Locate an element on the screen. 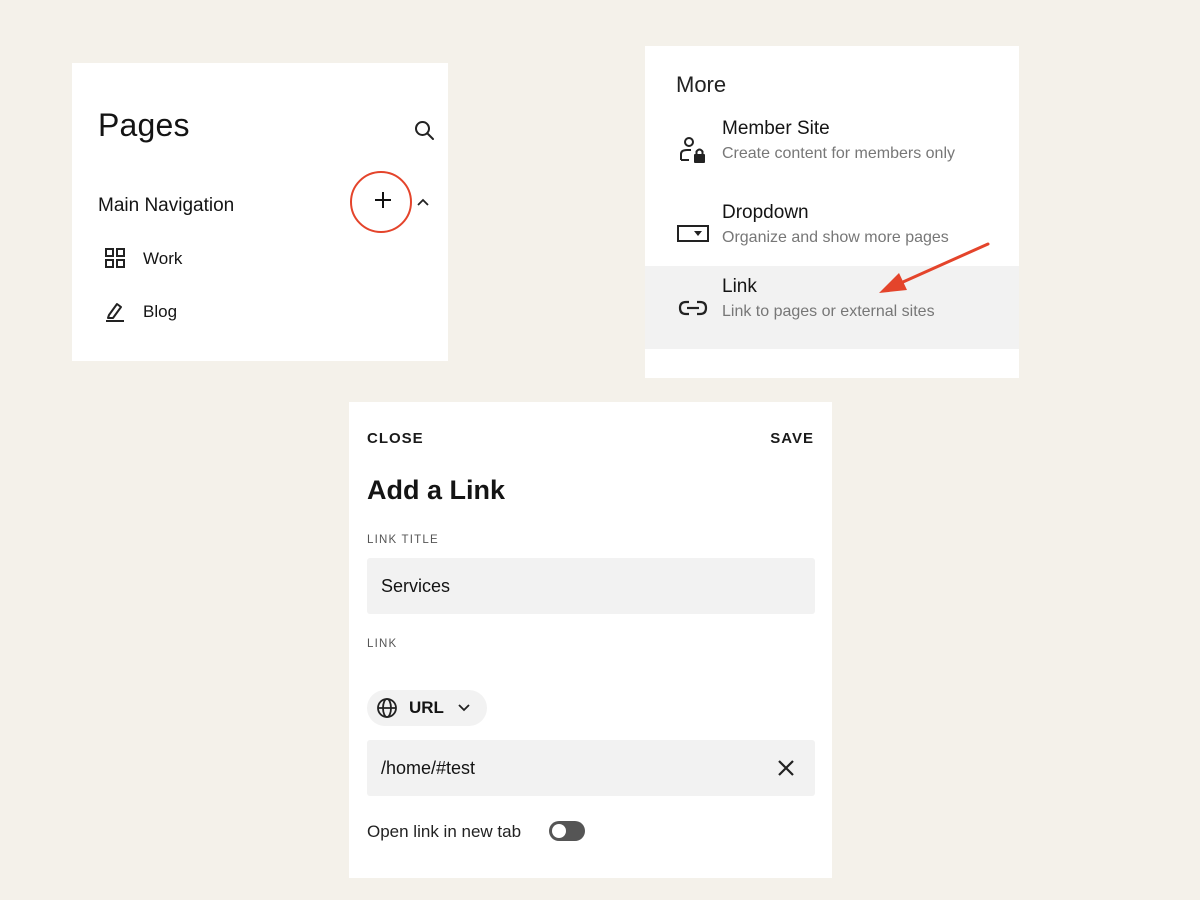  more-item-description: Link to pages or external sites is located at coordinates (828, 311).